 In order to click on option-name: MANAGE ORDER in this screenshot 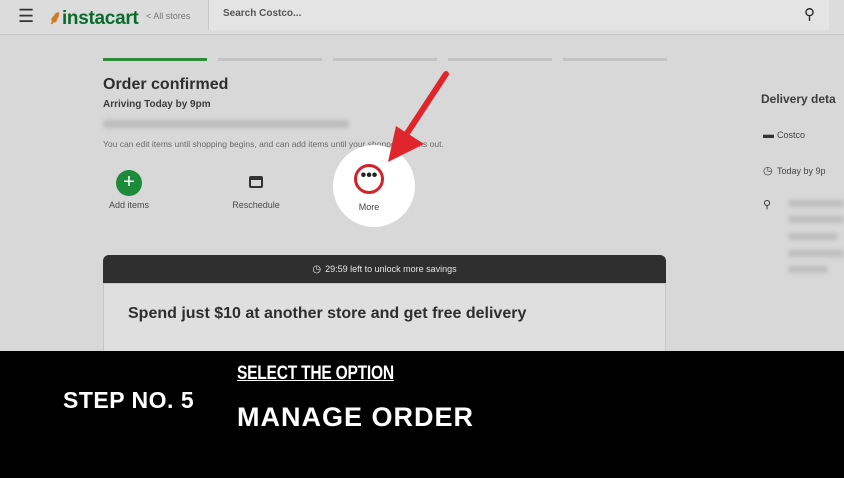, I will do `click(356, 417)`.